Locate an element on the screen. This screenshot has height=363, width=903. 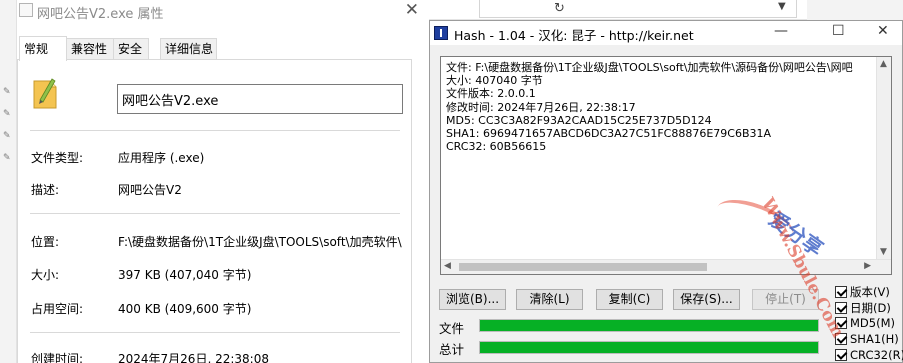
size-on-disk-value: 400 KB (409,600 字节) is located at coordinates (185, 309).